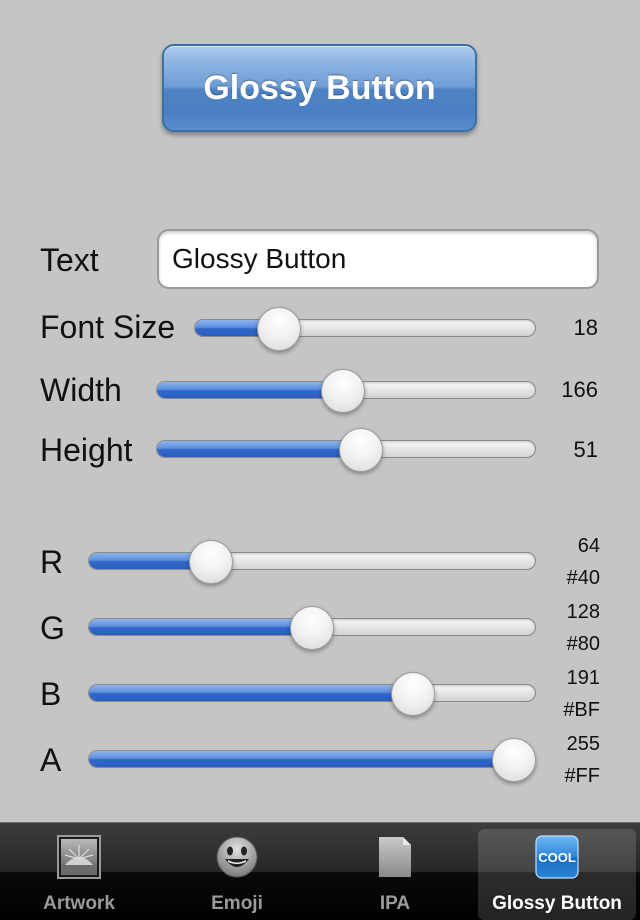  What do you see at coordinates (514, 760) in the screenshot?
I see `alpha-slider-thumb` at bounding box center [514, 760].